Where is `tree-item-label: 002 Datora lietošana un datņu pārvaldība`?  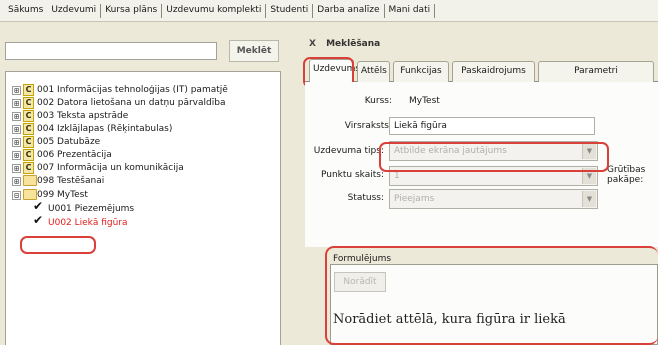
tree-item-label: 002 Datora lietošana un datņu pārvaldība is located at coordinates (131, 103).